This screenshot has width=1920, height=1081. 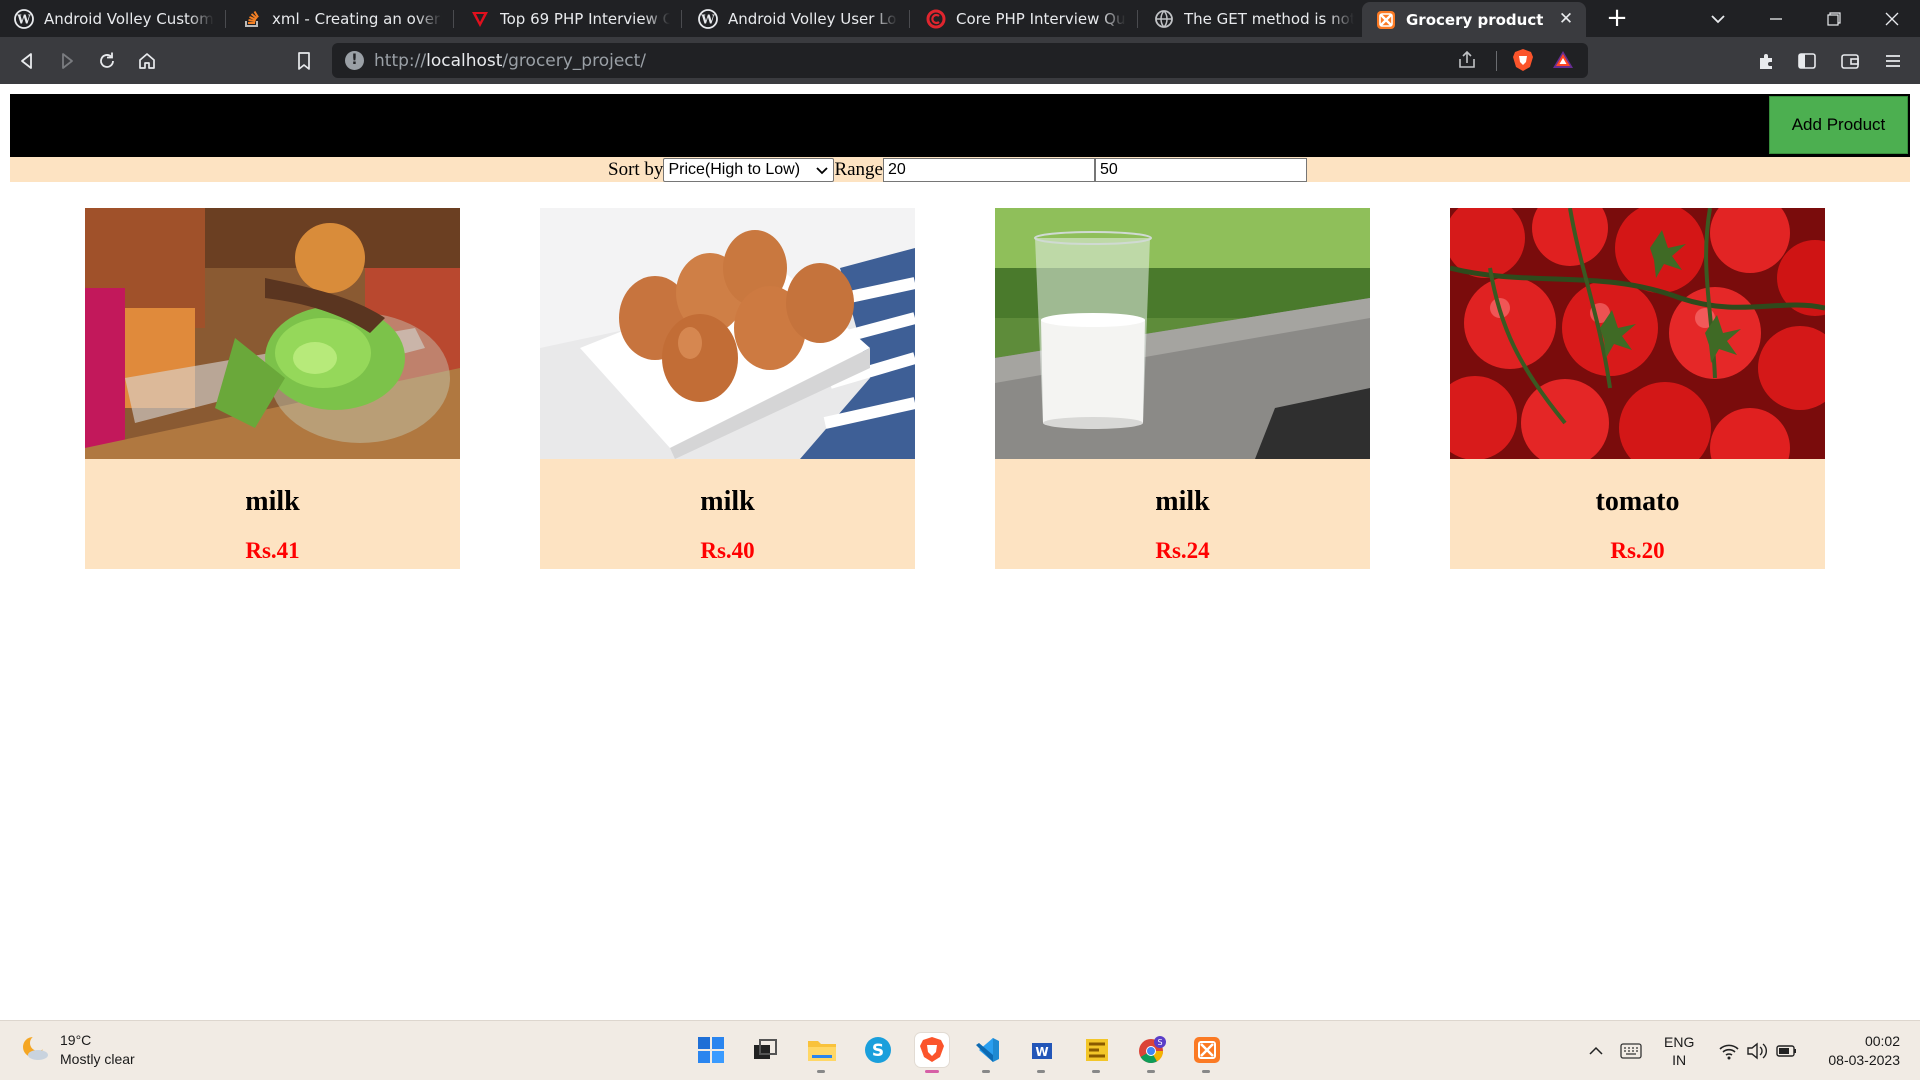 What do you see at coordinates (822, 1053) in the screenshot?
I see `file-explorer-icon` at bounding box center [822, 1053].